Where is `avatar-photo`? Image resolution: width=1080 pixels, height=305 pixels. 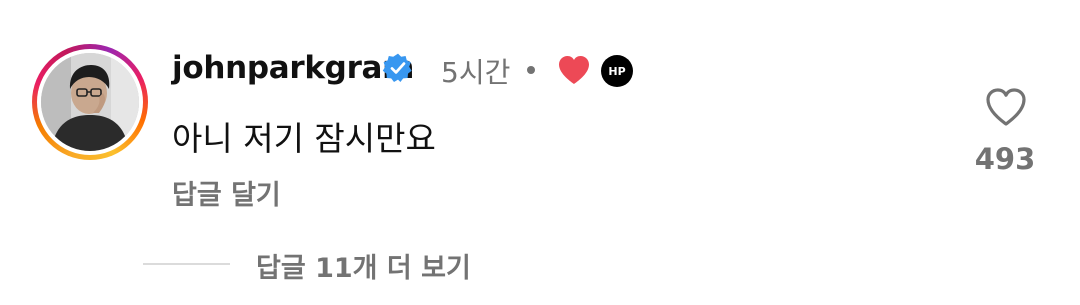 avatar-photo is located at coordinates (90, 102).